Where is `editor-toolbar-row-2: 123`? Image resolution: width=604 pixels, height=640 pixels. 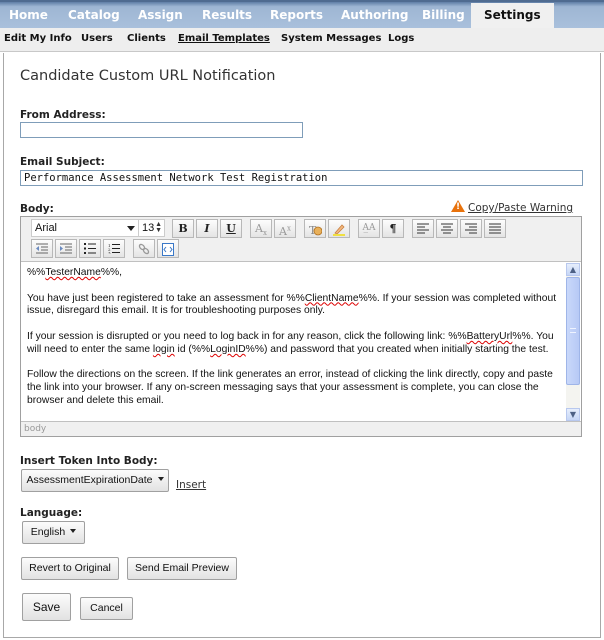
editor-toolbar-row-2: 123 is located at coordinates (131, 249).